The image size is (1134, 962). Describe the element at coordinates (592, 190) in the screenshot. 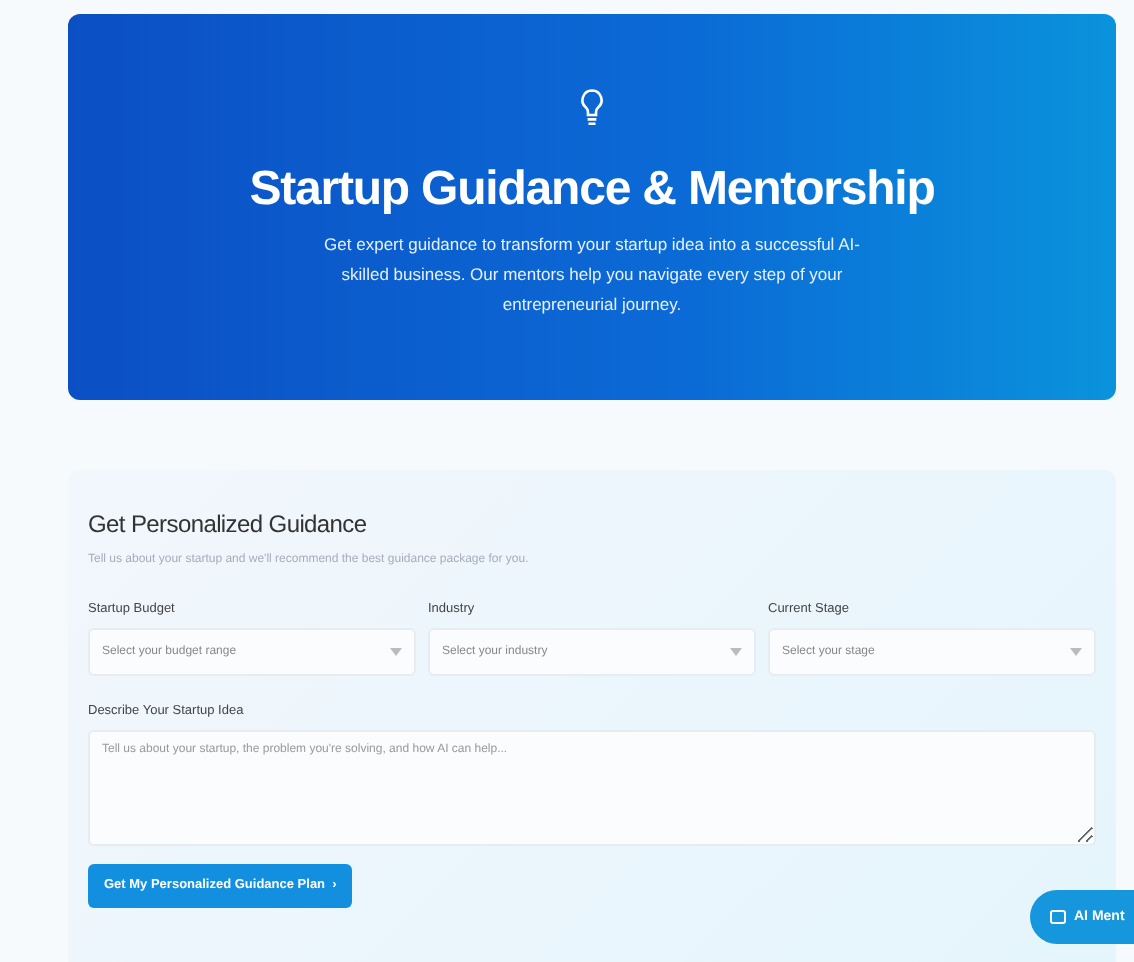

I see `hero-title: Startup Guidance & Mentorship` at that location.